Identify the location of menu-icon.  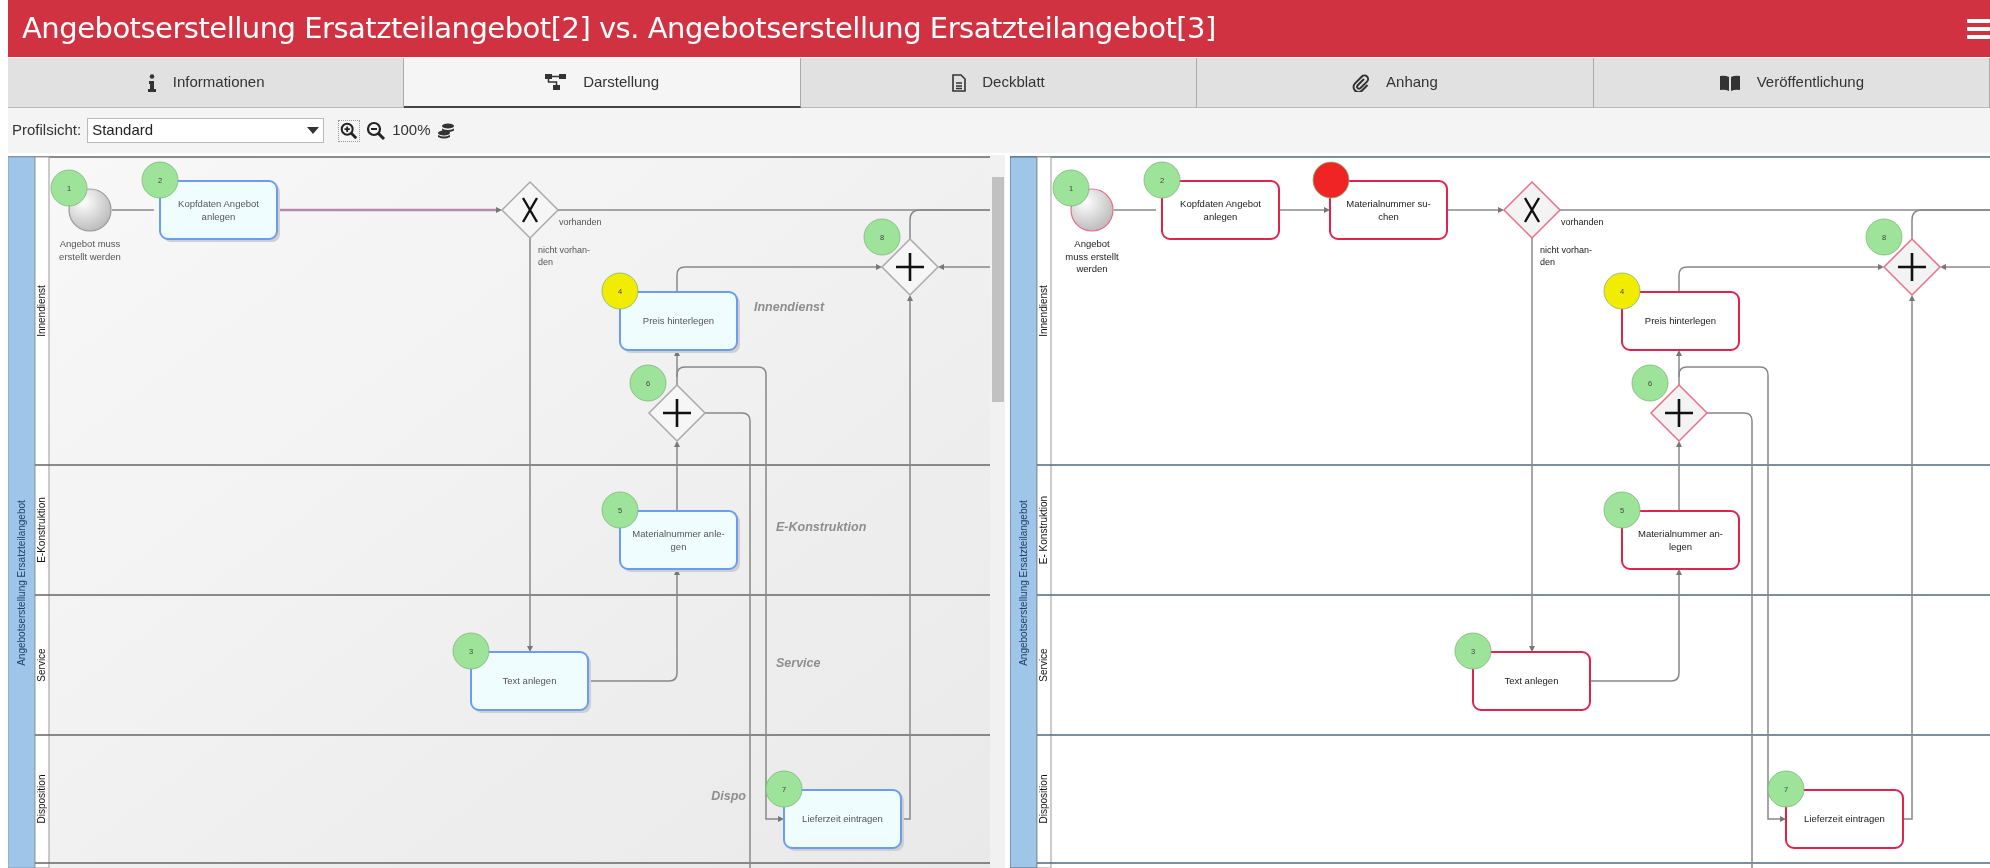
(1977, 28).